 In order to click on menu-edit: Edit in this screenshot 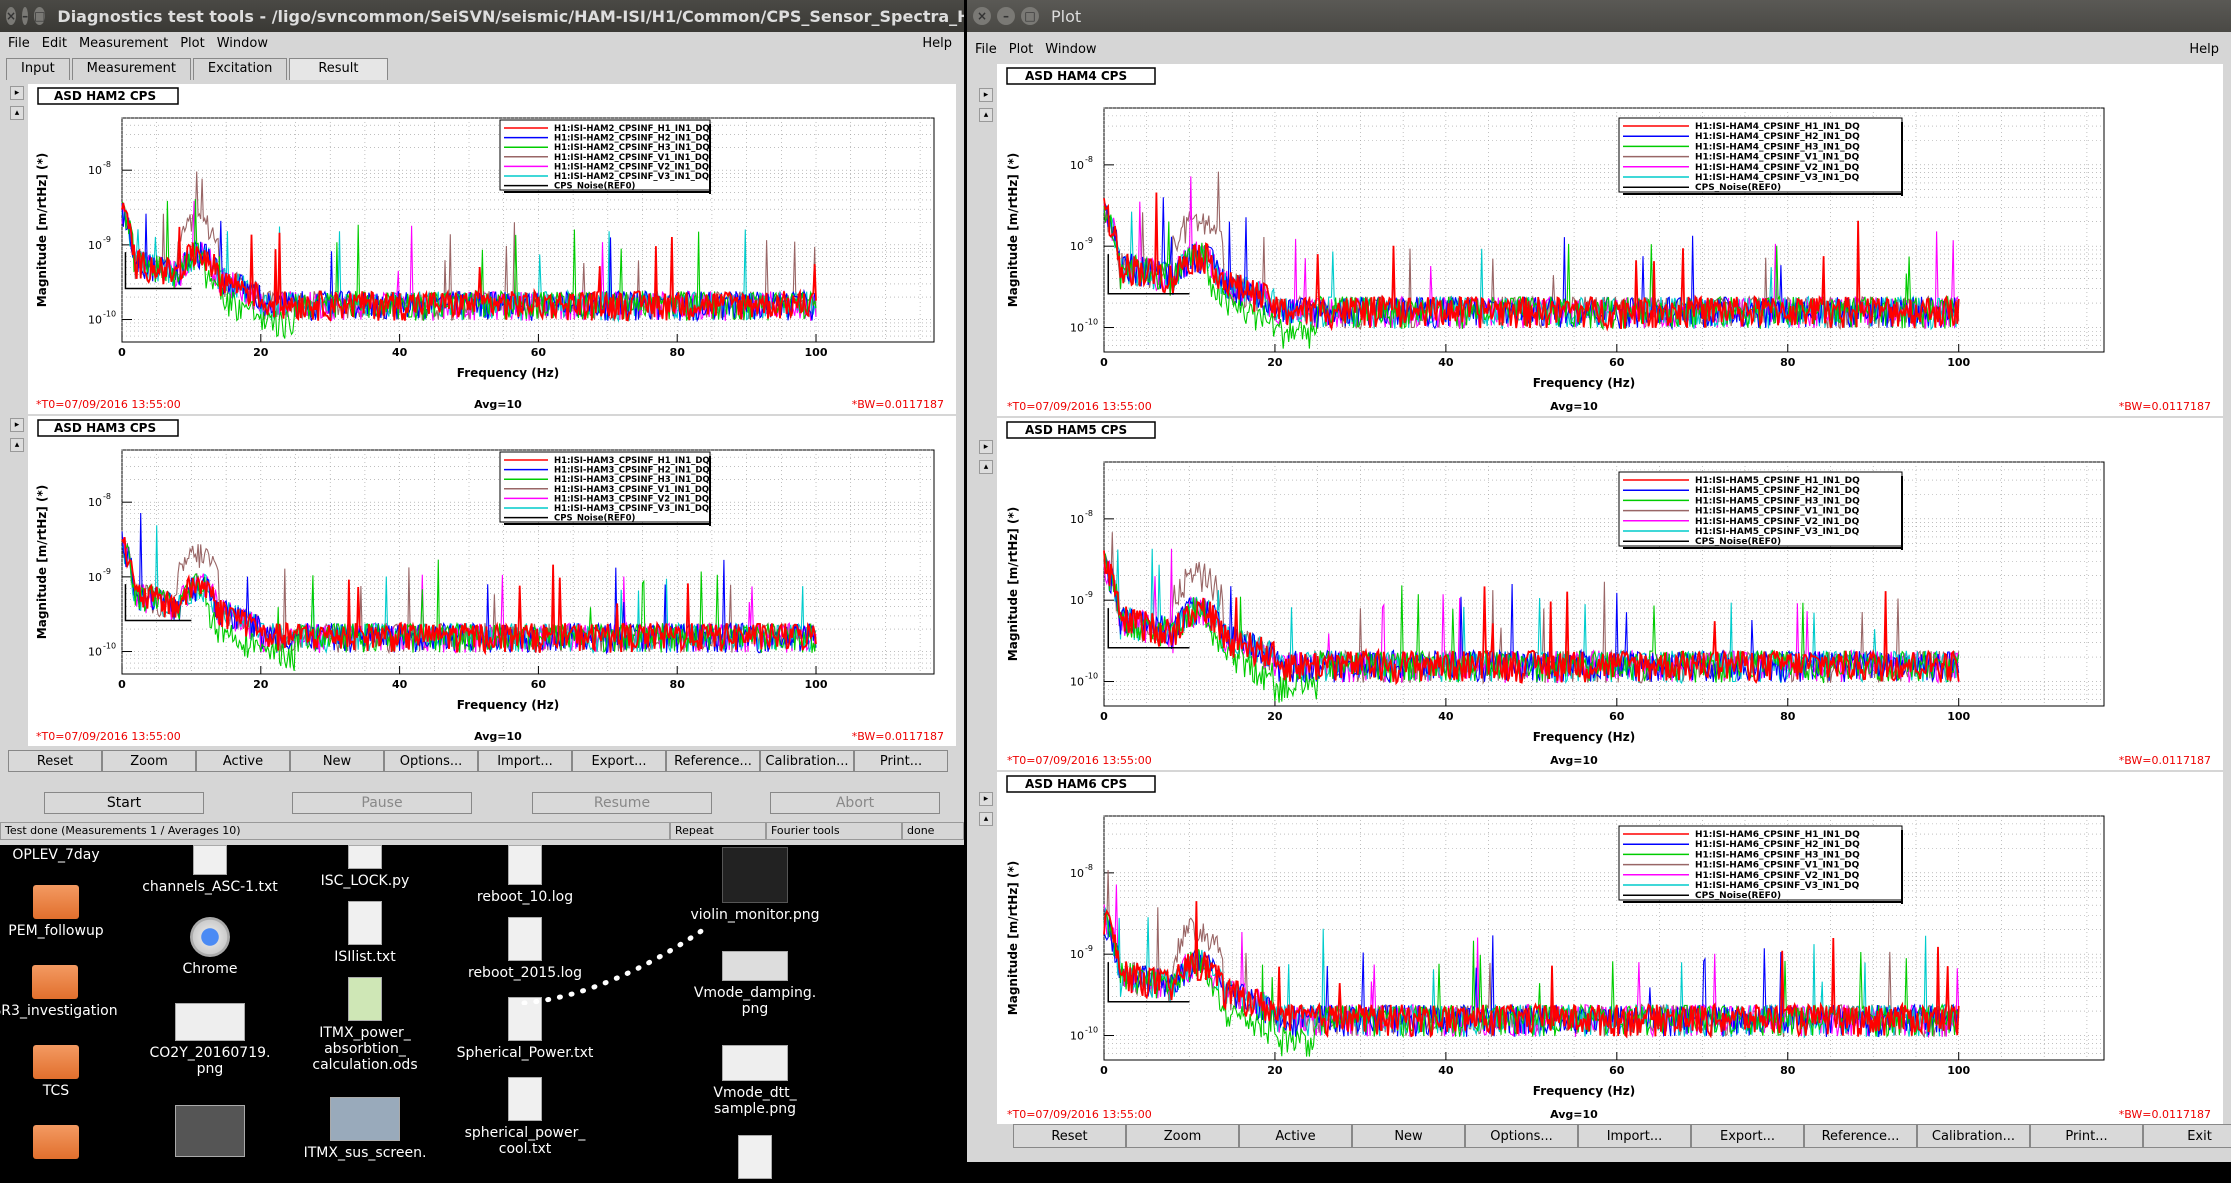, I will do `click(54, 43)`.